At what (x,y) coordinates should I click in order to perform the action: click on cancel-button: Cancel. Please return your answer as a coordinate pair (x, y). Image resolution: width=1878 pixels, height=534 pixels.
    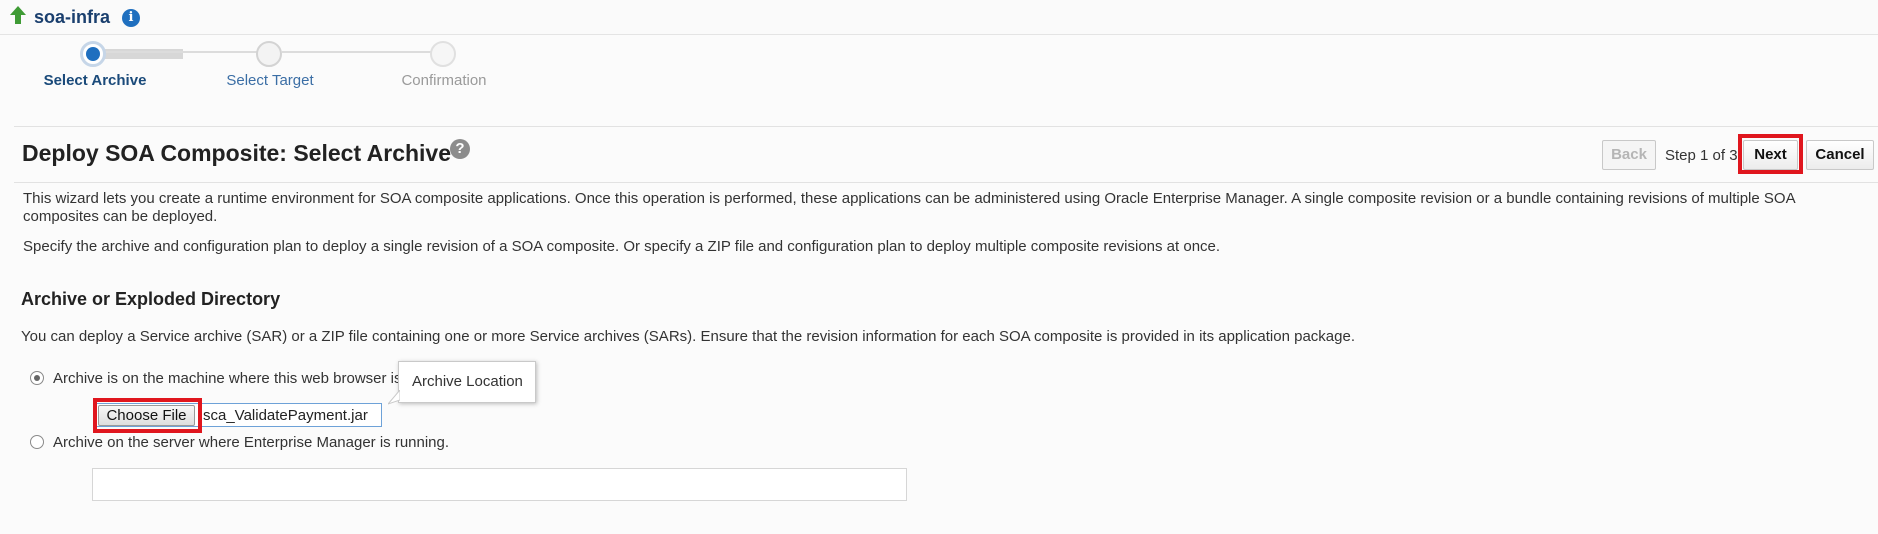
    Looking at the image, I should click on (1840, 155).